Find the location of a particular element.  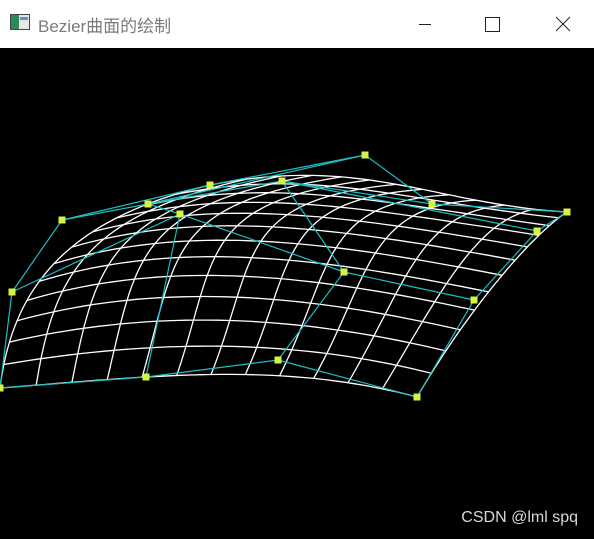

maximize-icon is located at coordinates (492, 24).